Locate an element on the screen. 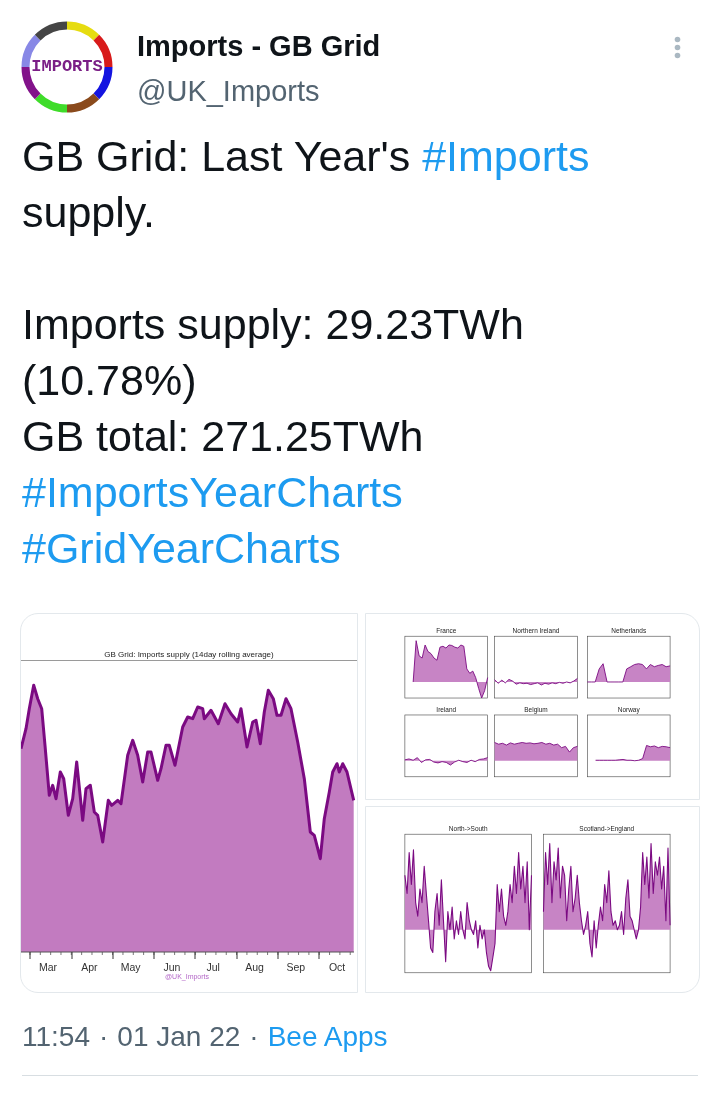 The image size is (720, 1093). avatar-ring is located at coordinates (67, 67).